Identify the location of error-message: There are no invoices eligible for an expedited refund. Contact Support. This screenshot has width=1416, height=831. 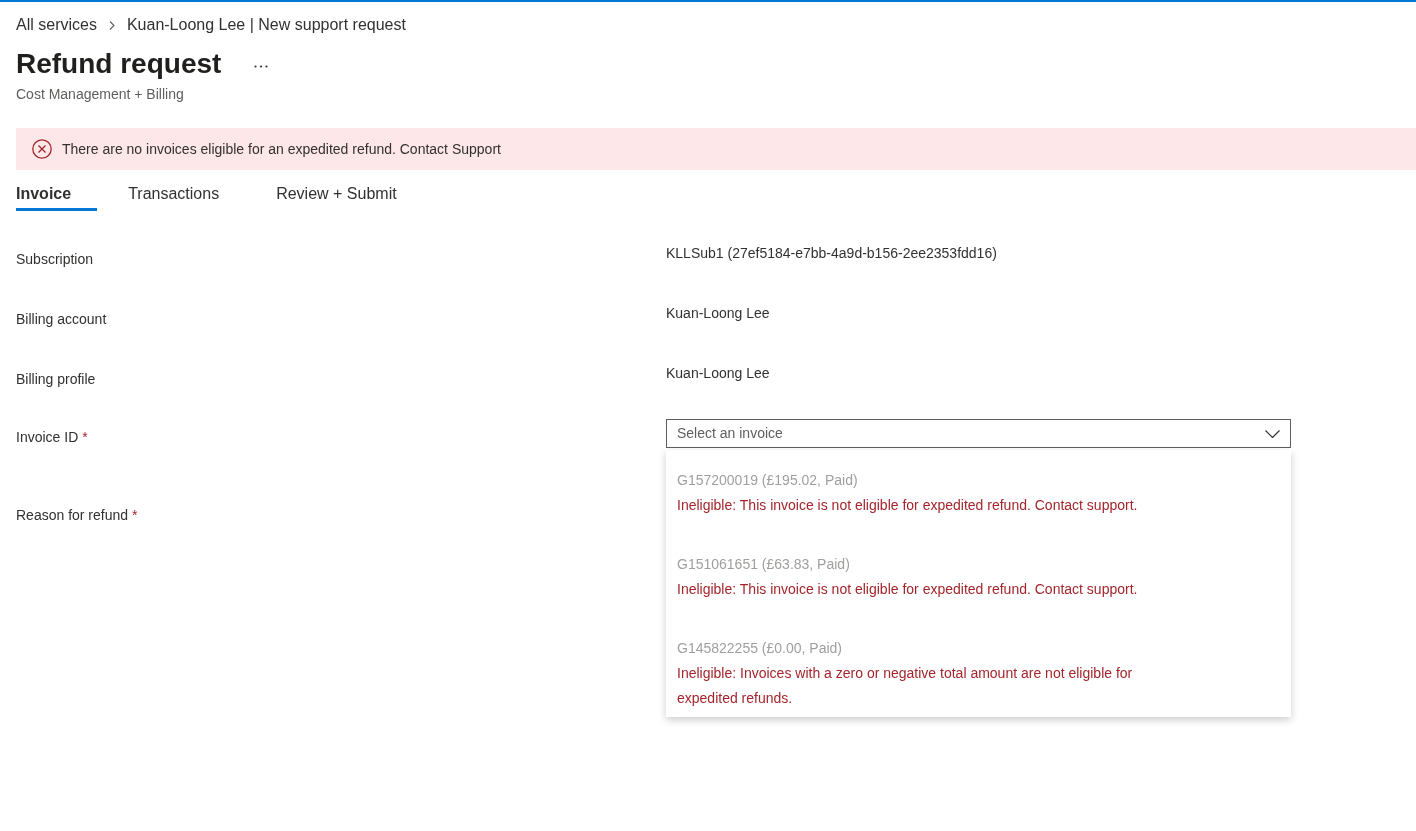
(281, 149).